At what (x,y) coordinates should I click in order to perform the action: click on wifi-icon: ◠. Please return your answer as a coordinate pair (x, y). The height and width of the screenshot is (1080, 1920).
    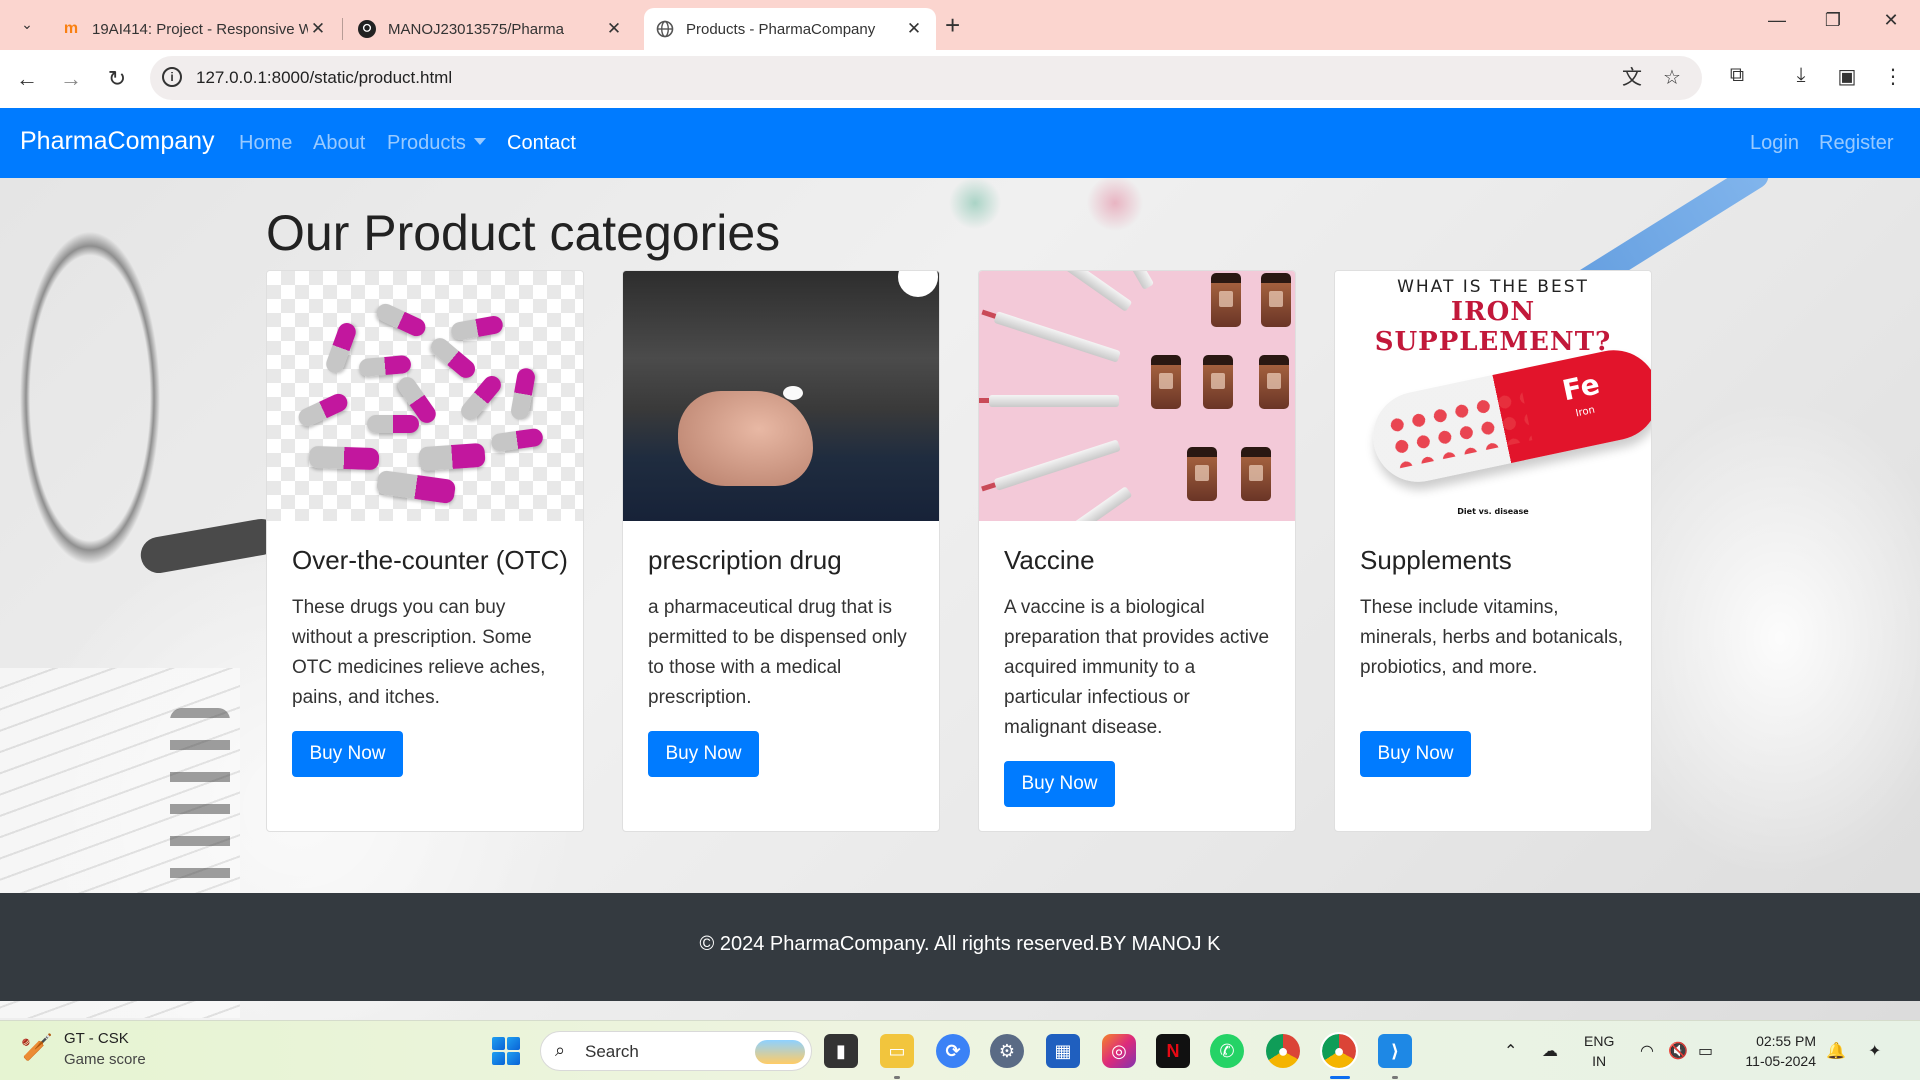
    Looking at the image, I should click on (1647, 1051).